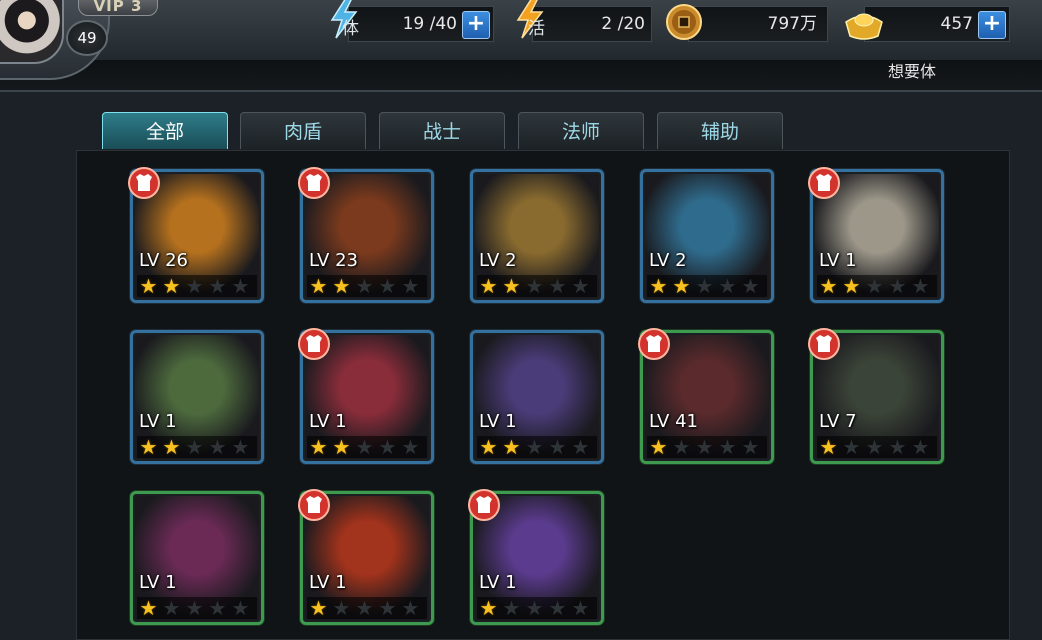  Describe the element at coordinates (196, 235) in the screenshot. I see `hero-card: LV 26 ★ ★ ★ ★ ★` at that location.